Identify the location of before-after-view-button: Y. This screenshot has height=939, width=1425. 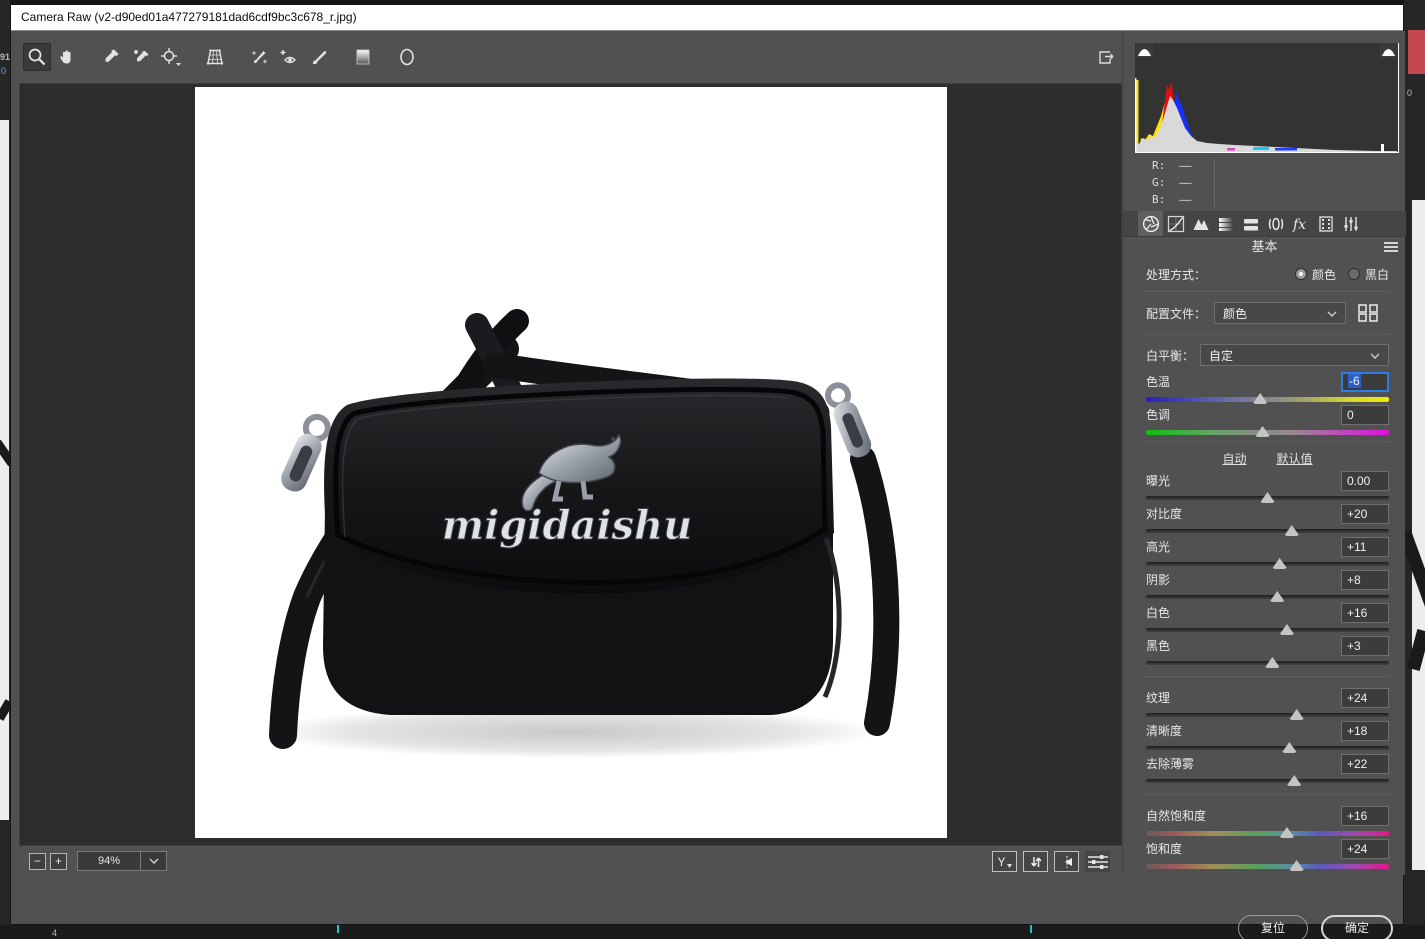
(1004, 861).